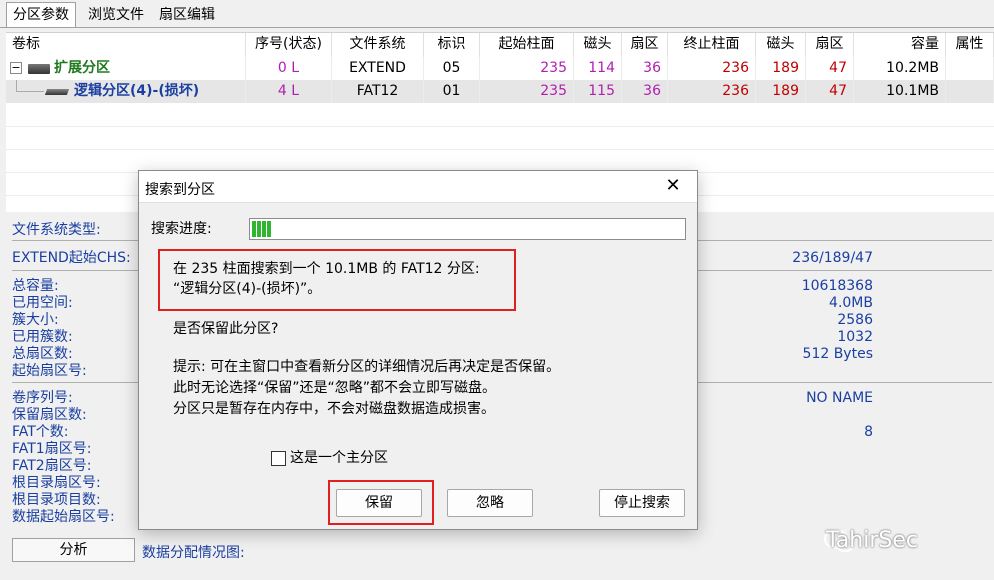 Image resolution: width=994 pixels, height=580 pixels. I want to click on cell-fs: EXTEND, so click(378, 68).